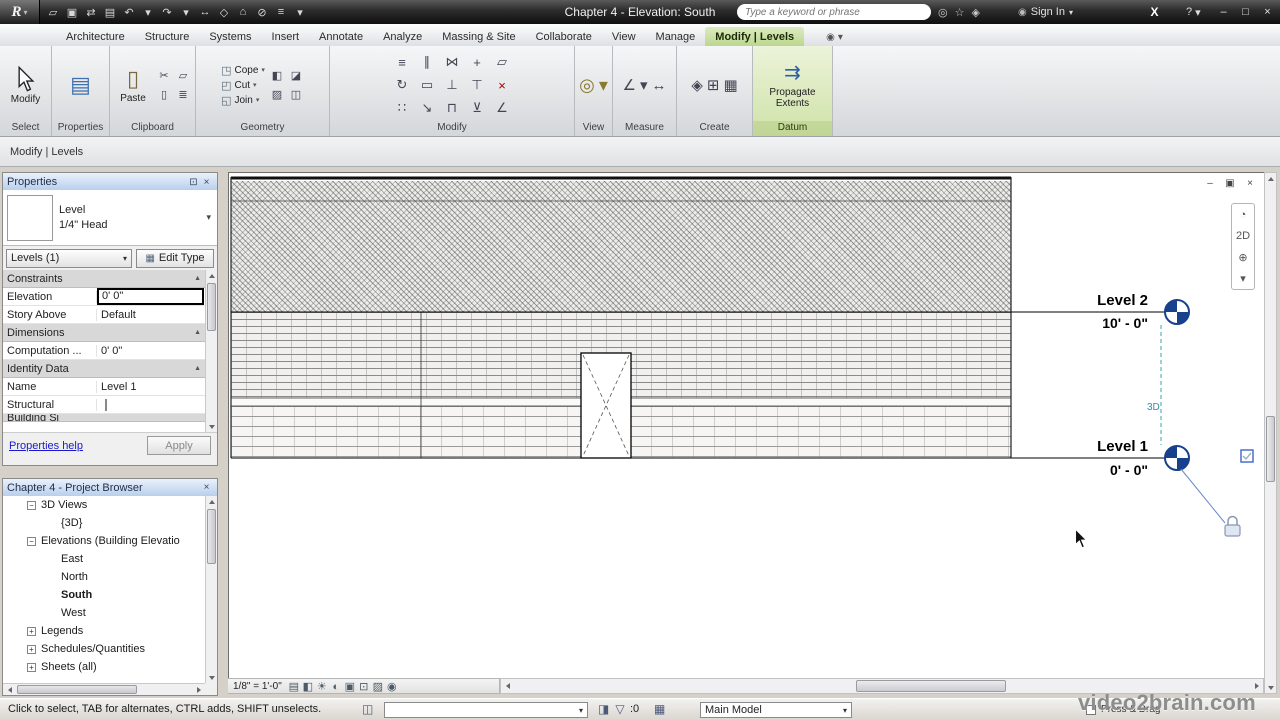 The width and height of the screenshot is (1280, 720). What do you see at coordinates (80, 128) in the screenshot?
I see `panel-label-properties: Properties` at bounding box center [80, 128].